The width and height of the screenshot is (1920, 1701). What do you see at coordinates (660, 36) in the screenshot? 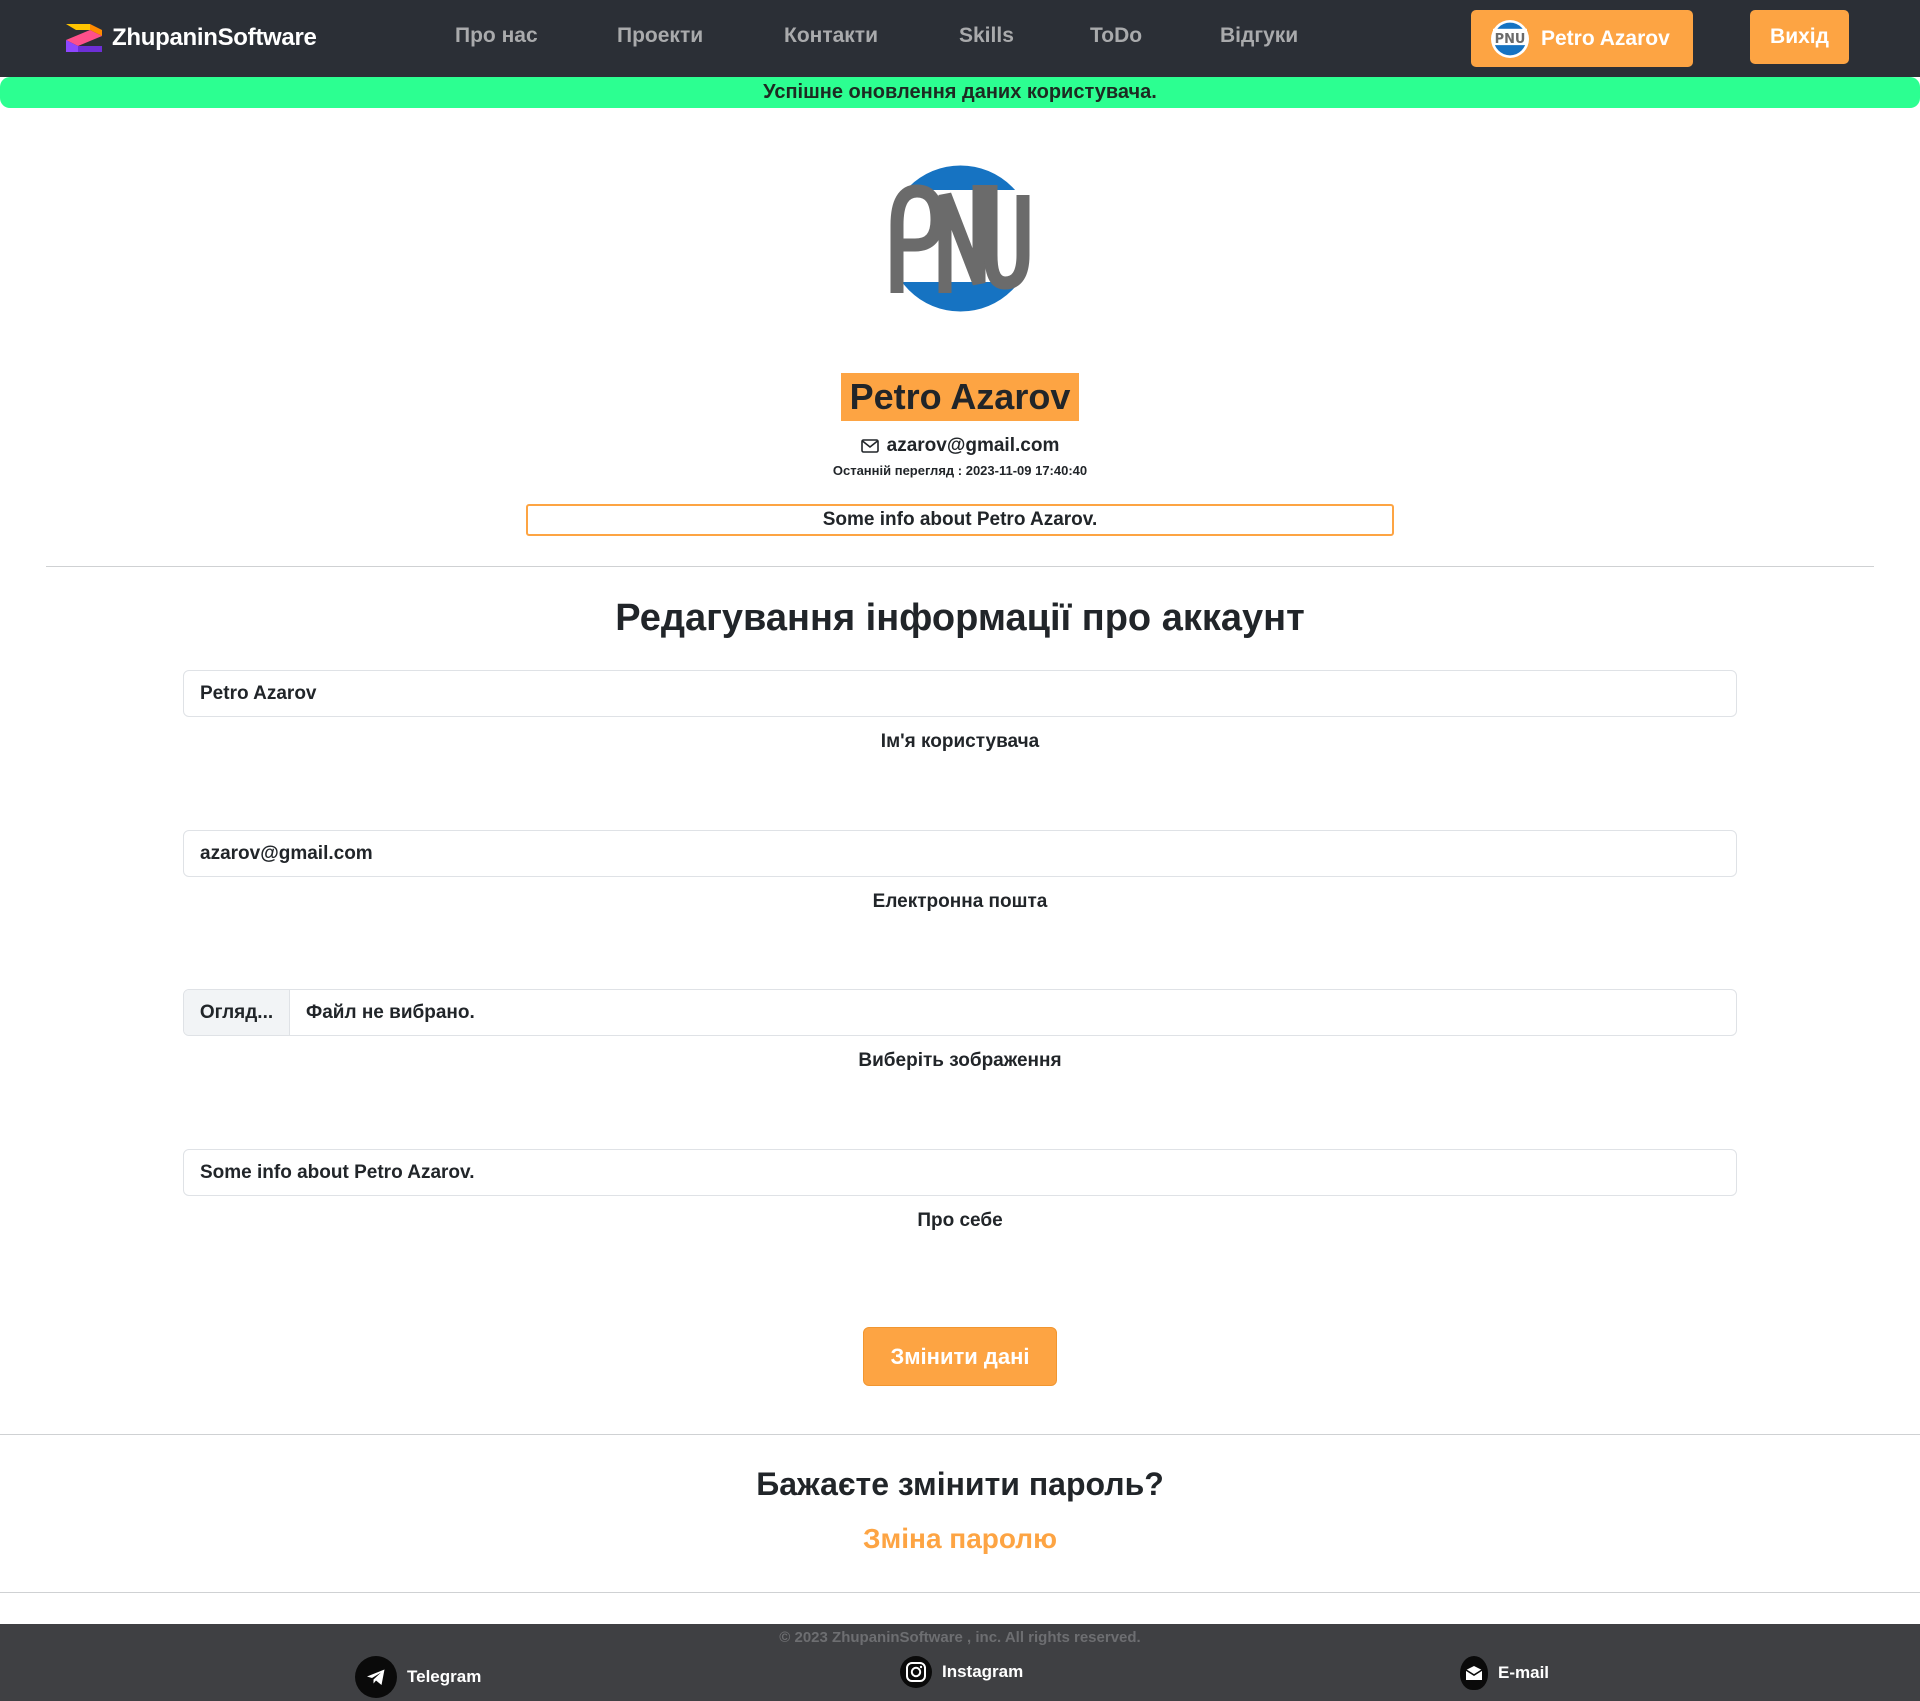
I see `nav-link-projects: Проекти` at bounding box center [660, 36].